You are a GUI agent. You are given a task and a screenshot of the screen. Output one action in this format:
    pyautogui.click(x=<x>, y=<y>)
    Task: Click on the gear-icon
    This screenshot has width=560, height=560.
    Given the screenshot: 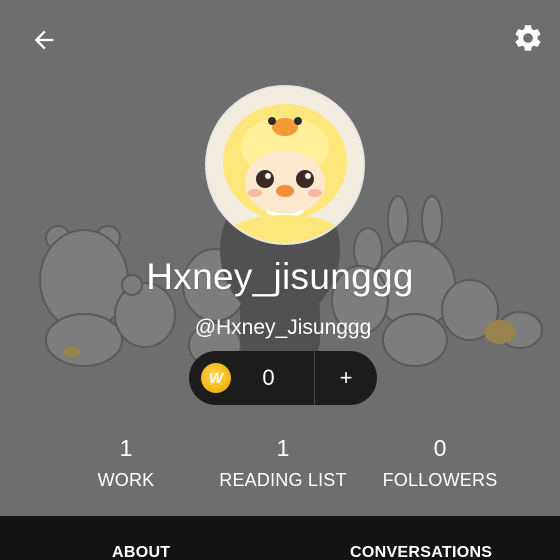 What is the action you would take?
    pyautogui.click(x=528, y=38)
    